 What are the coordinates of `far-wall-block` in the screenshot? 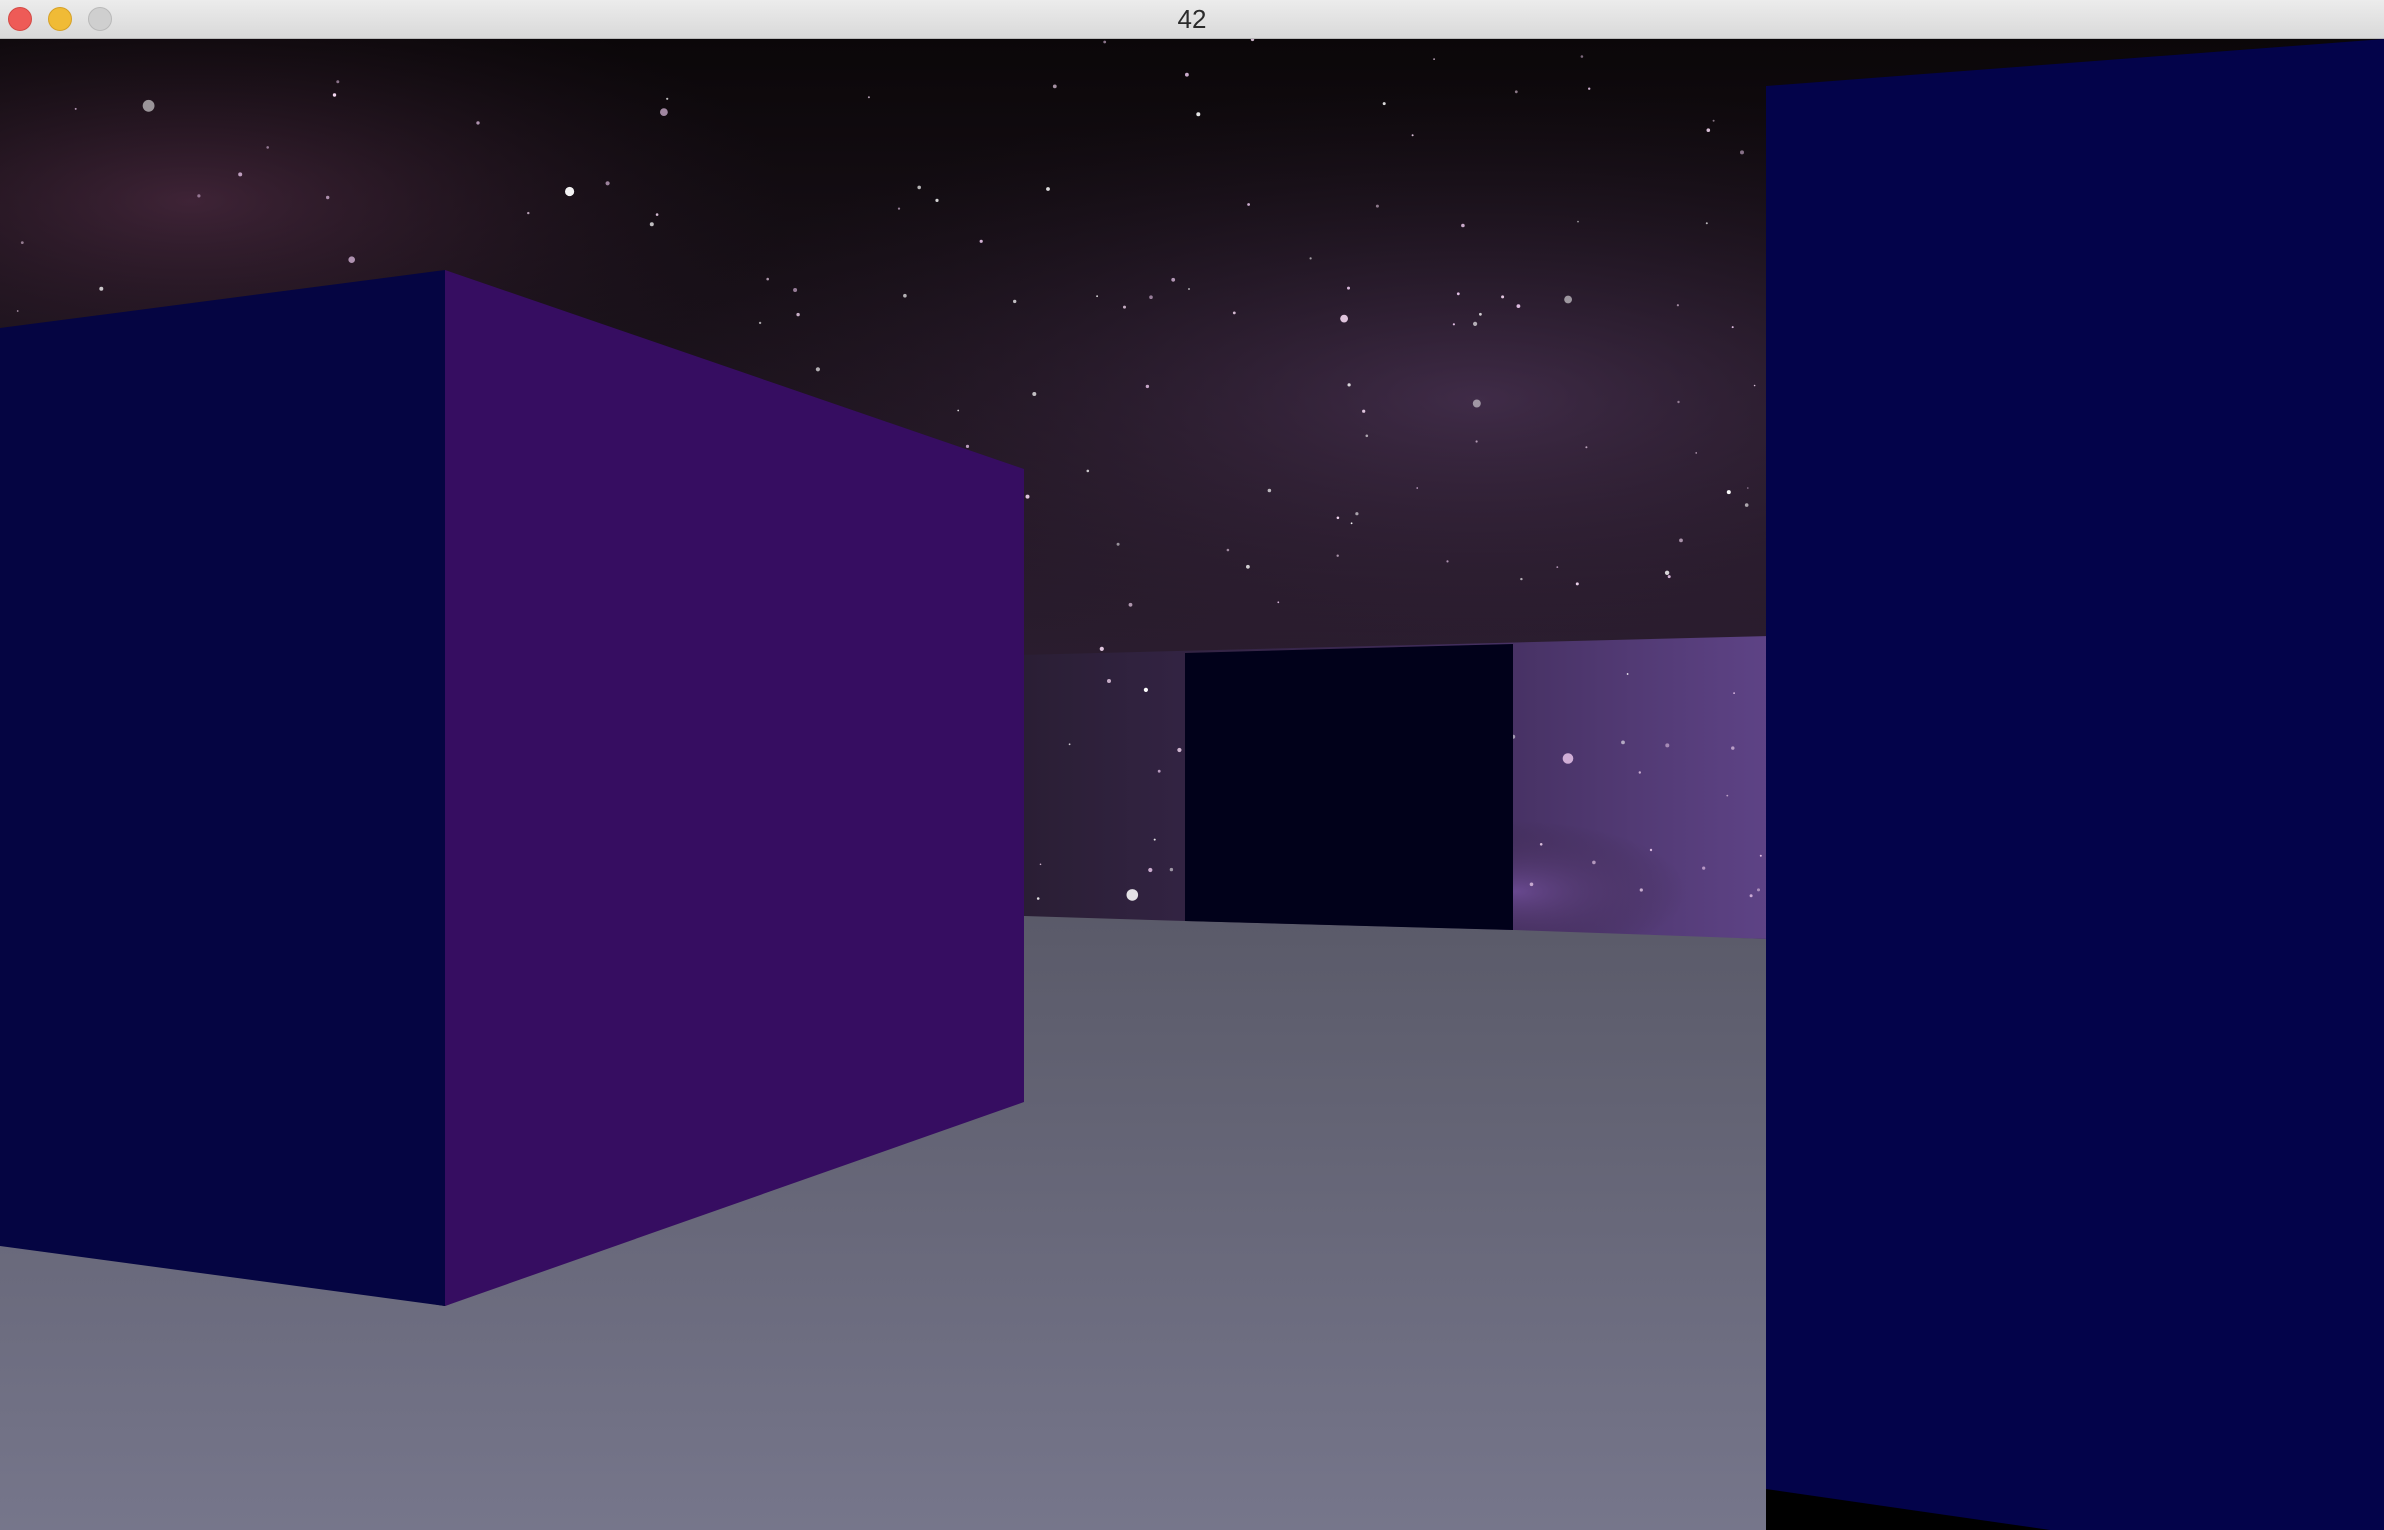 It's located at (1349, 787).